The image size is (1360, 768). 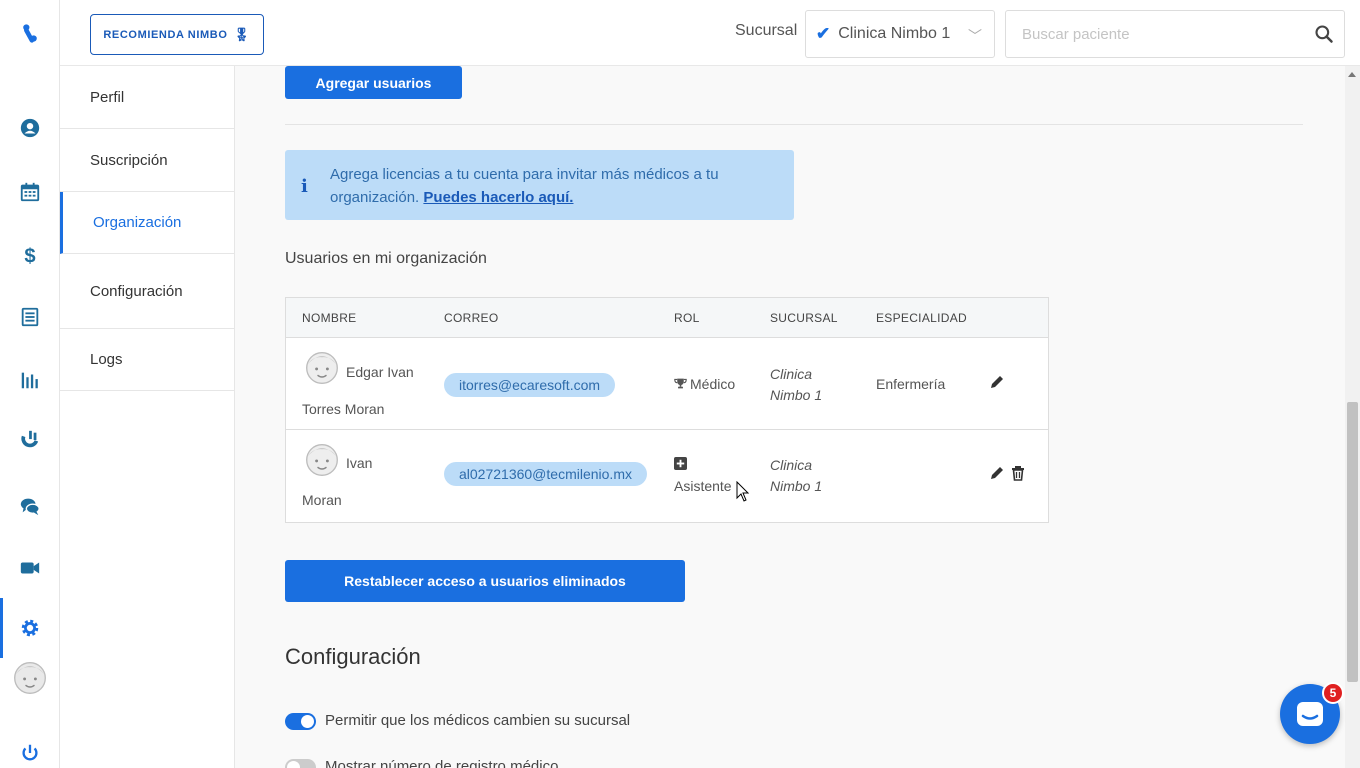 I want to click on recommend-nimbo-button: RECOMIENDA NIMBO 🎖, so click(x=177, y=34).